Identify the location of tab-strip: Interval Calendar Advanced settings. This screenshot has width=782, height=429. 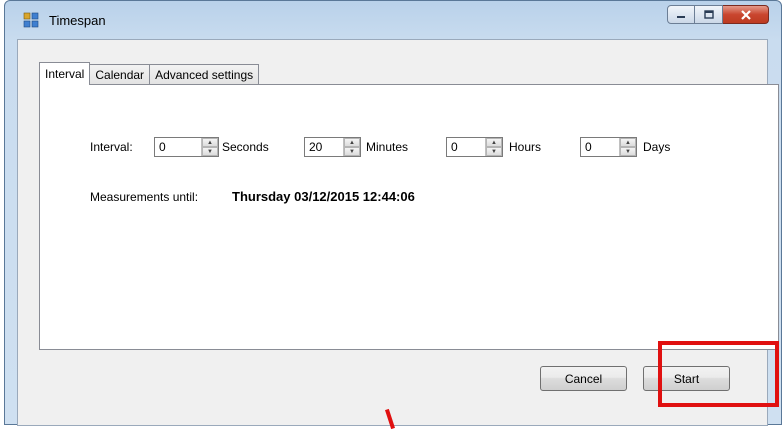
(149, 73).